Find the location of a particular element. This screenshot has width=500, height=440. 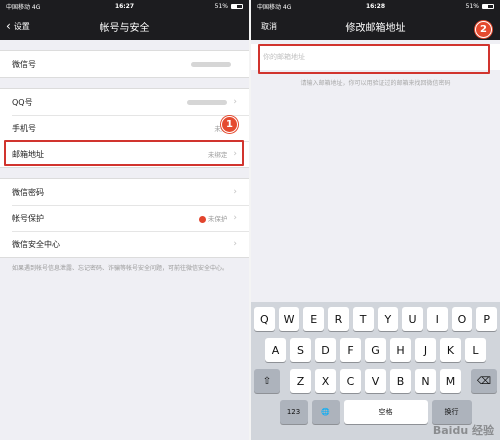

page-title: 帐号与安全 is located at coordinates (124, 28).